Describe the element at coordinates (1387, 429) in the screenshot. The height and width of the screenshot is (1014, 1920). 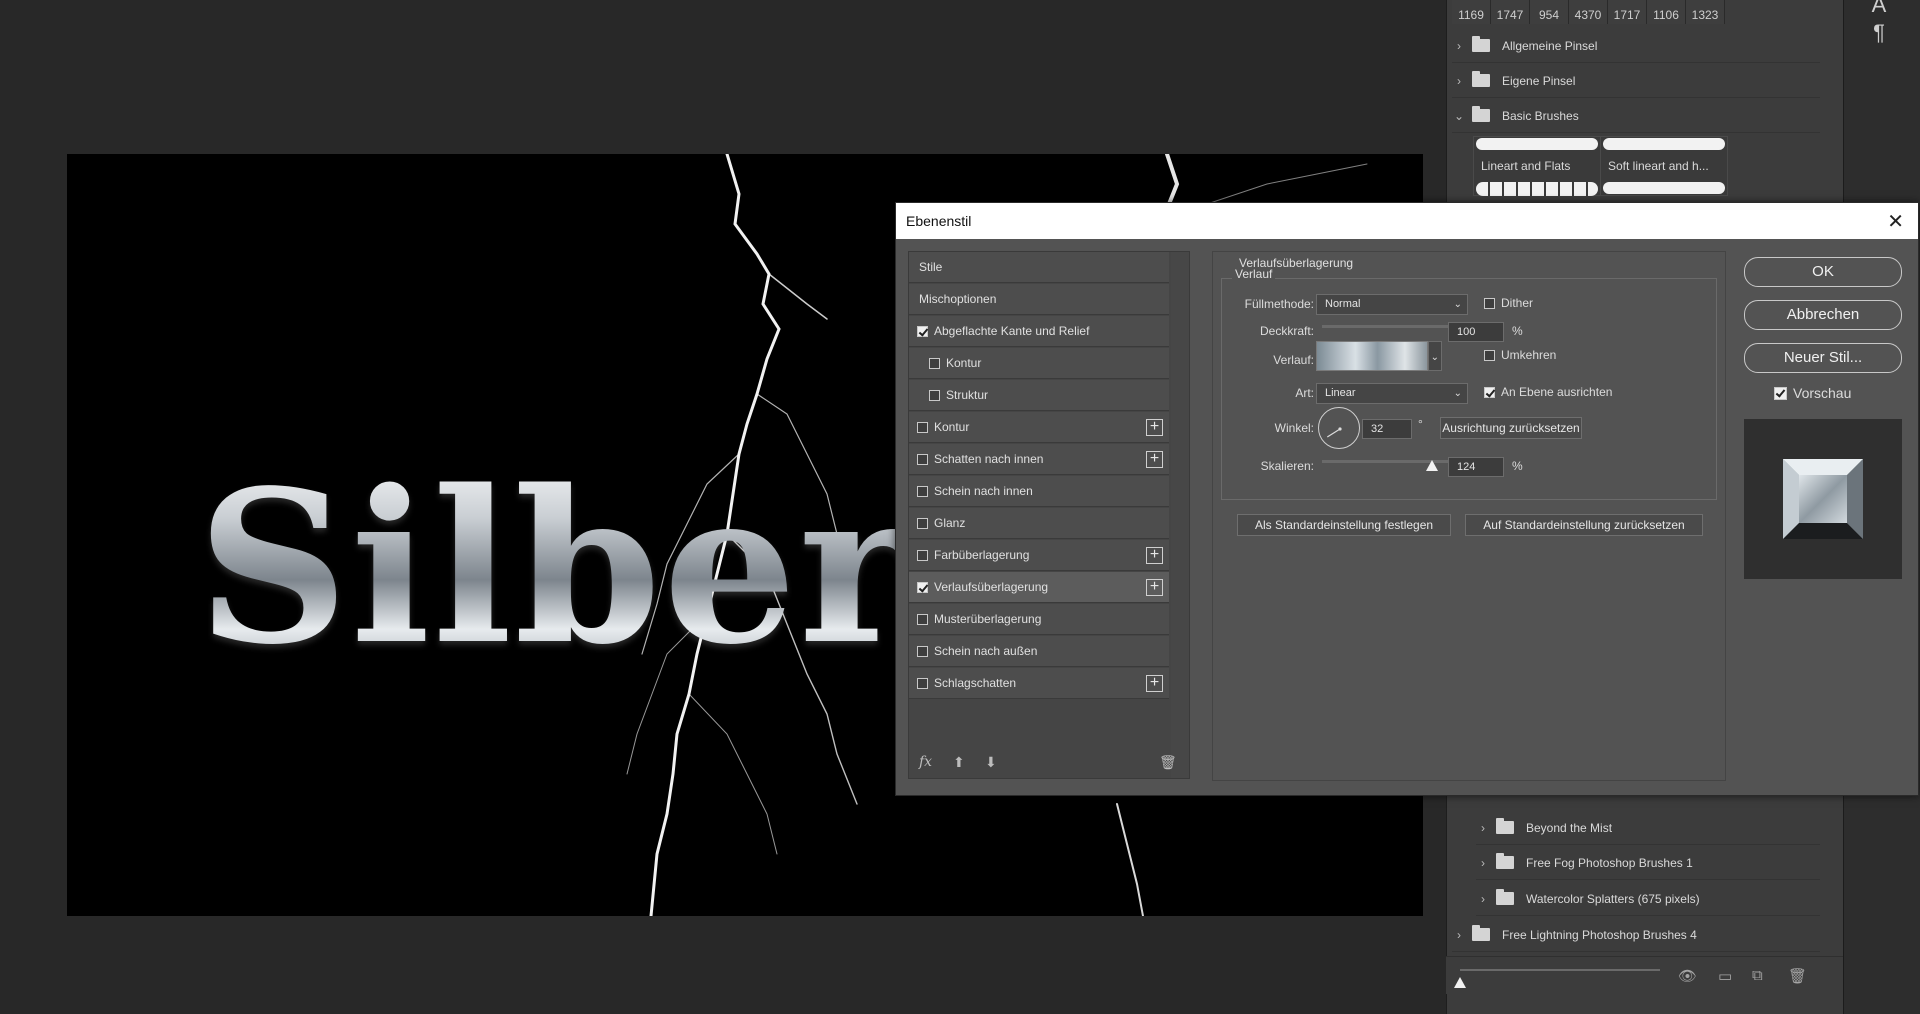
I see `angle-input: 32` at that location.